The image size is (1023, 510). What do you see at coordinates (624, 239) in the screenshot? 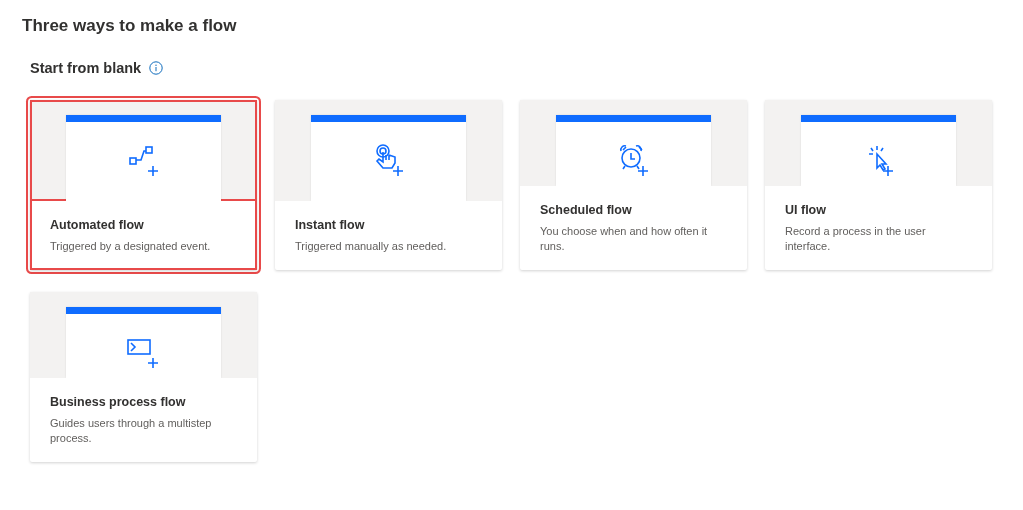
I see `card-description: You choose when and how often it runs.` at bounding box center [624, 239].